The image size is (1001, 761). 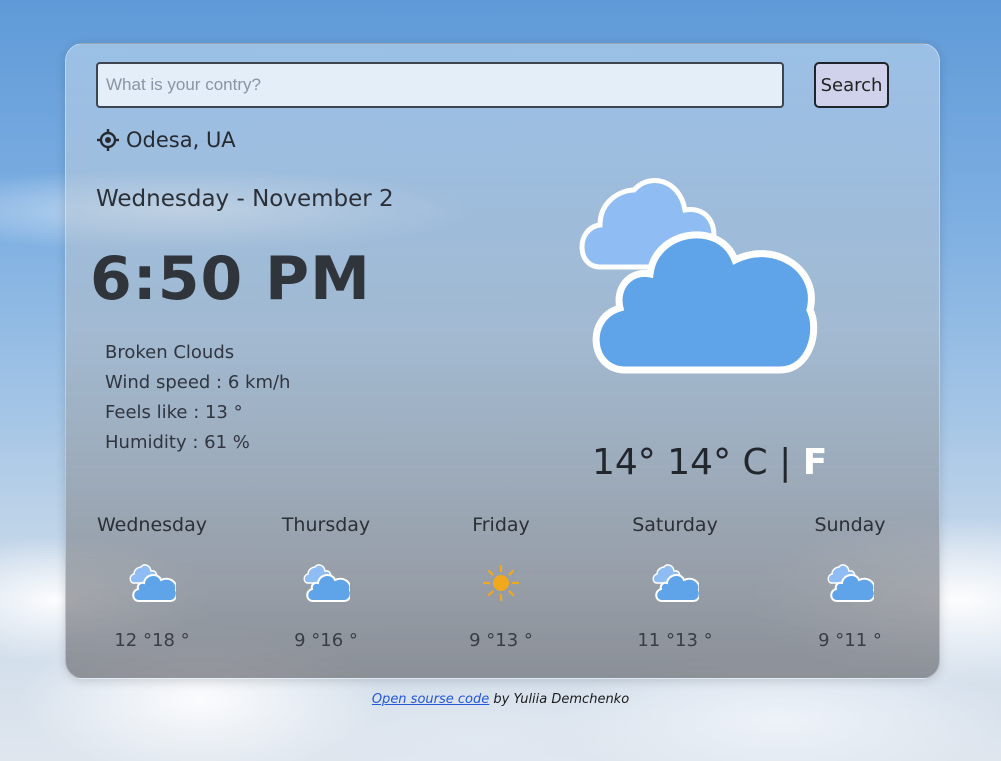 What do you see at coordinates (501, 525) in the screenshot?
I see `forecast-day-name: Friday` at bounding box center [501, 525].